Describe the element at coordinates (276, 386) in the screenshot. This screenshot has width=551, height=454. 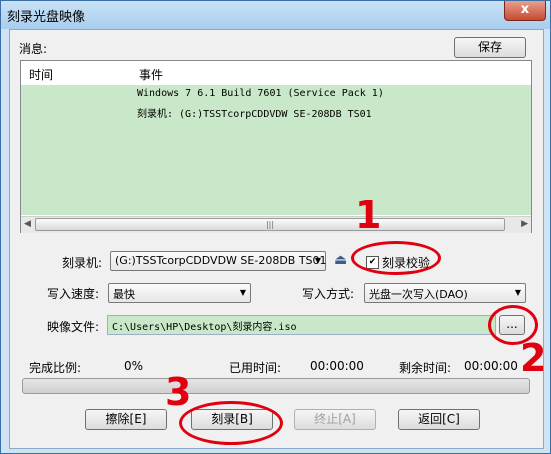
I see `progress-bar` at that location.